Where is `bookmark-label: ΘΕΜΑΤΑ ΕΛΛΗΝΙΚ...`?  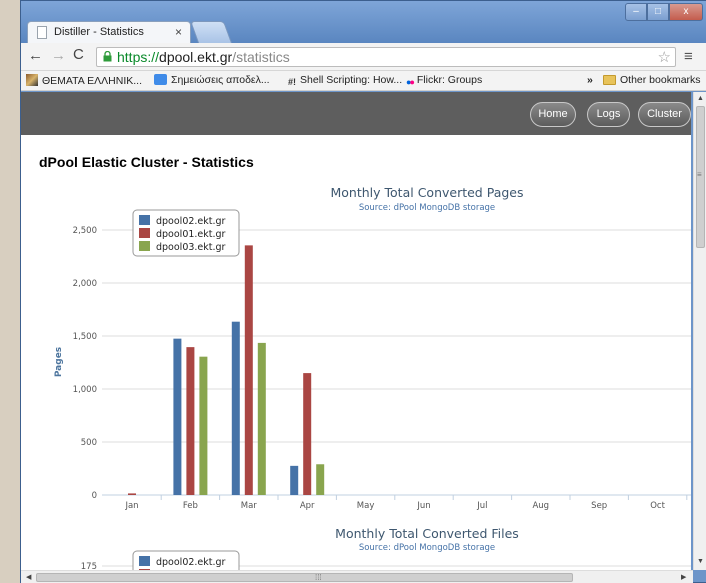
bookmark-label: ΘΕΜΑΤΑ ΕΛΛΗΝΙΚ... is located at coordinates (92, 81).